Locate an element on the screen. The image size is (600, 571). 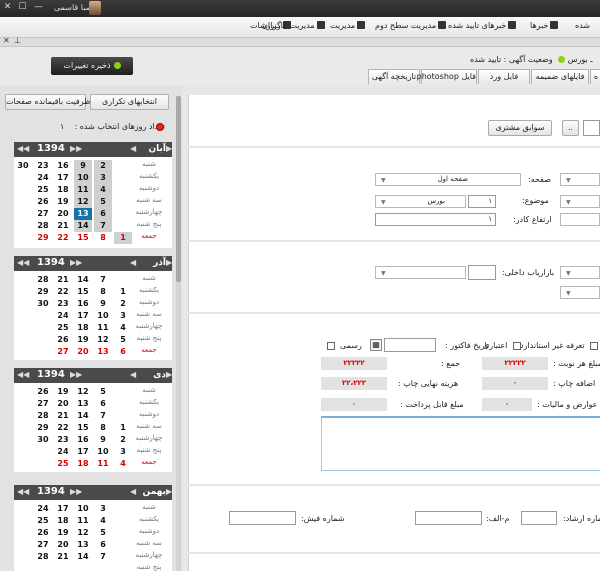
receipt-number-label: شماره فیش: is located at coordinates (323, 518).